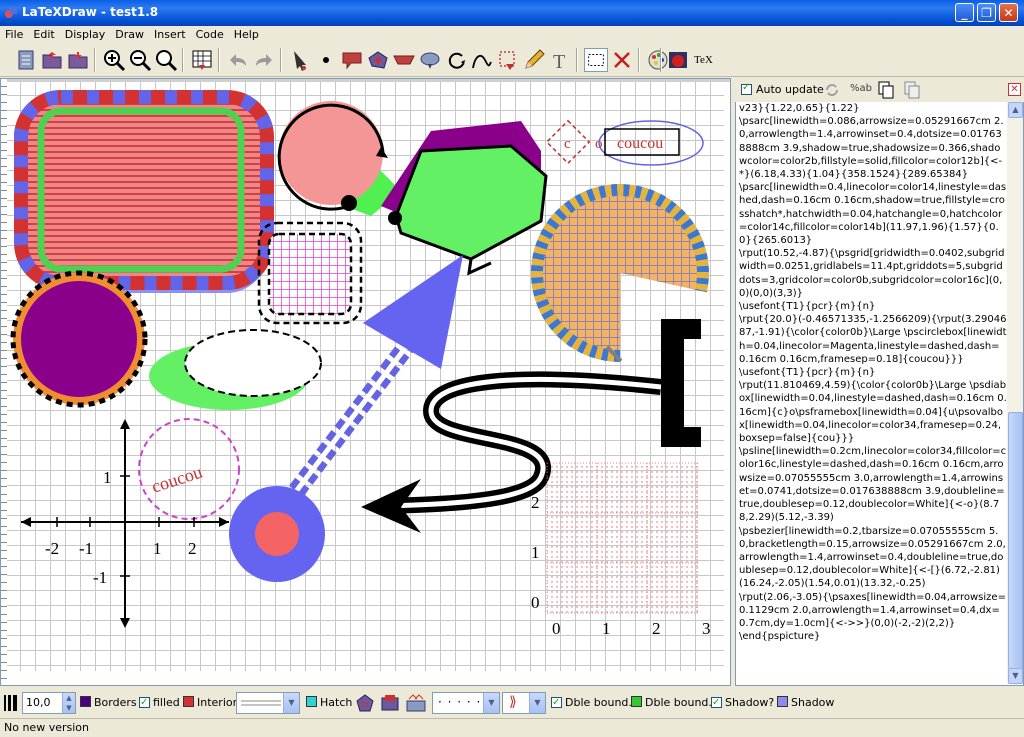  What do you see at coordinates (52, 60) in the screenshot?
I see `open-folder-icon` at bounding box center [52, 60].